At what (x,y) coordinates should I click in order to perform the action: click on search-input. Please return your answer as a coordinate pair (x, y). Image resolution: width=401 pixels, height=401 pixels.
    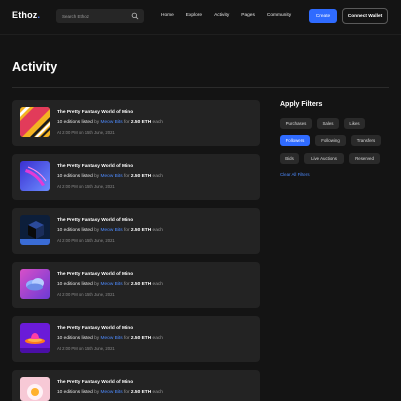
    Looking at the image, I should click on (95, 16).